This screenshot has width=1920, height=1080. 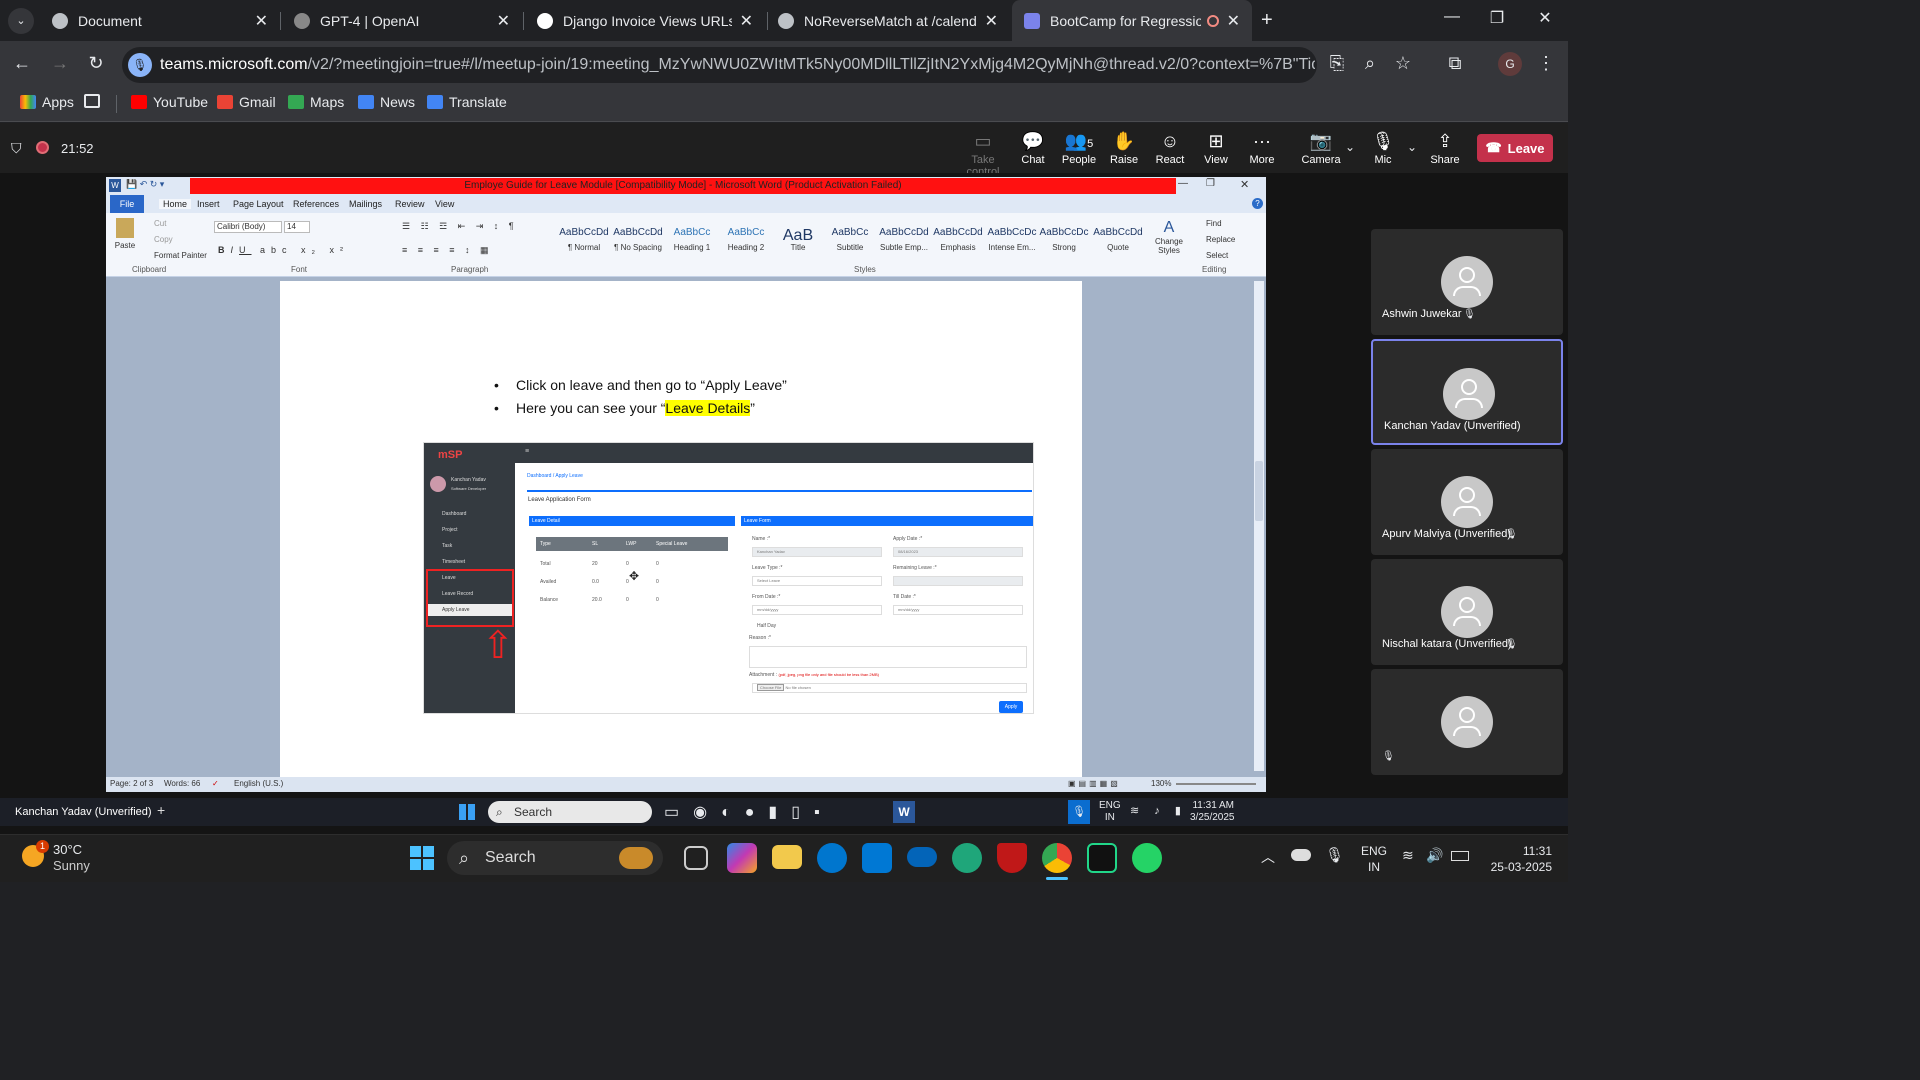 What do you see at coordinates (1467, 502) in the screenshot?
I see `participant-tile: Apurv Malviya (Unverified) 🎙` at bounding box center [1467, 502].